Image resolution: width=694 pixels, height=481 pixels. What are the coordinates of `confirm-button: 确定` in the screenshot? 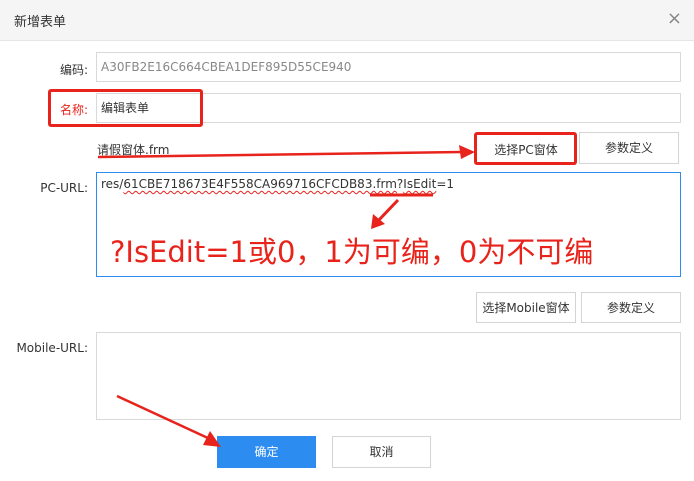 It's located at (266, 452).